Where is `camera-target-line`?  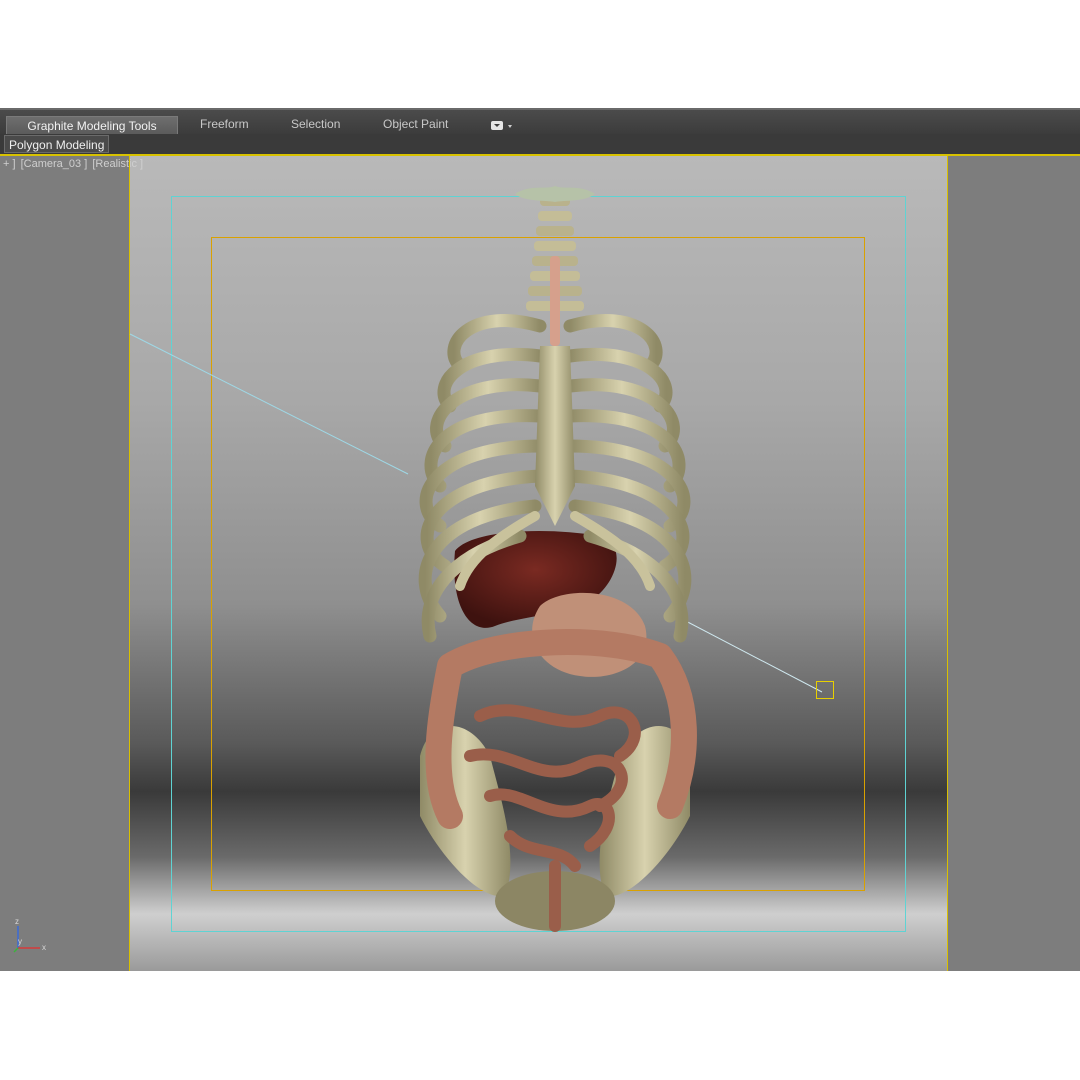 camera-target-line is located at coordinates (269, 404).